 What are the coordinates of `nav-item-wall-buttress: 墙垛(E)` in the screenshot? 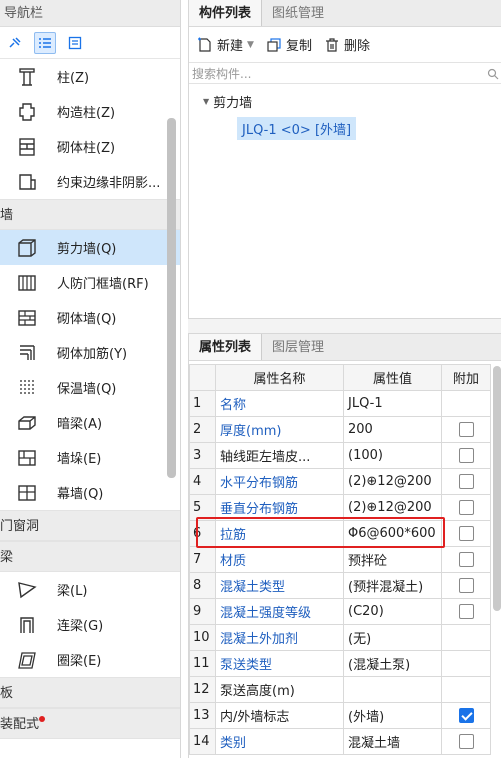 It's located at (90, 457).